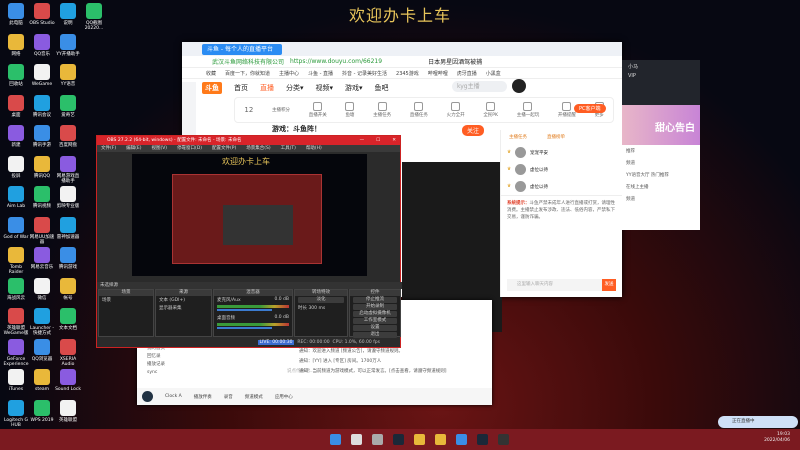 This screenshot has height=450, width=800. What do you see at coordinates (133, 148) in the screenshot?
I see `menu-item: 编辑(E)` at bounding box center [133, 148].